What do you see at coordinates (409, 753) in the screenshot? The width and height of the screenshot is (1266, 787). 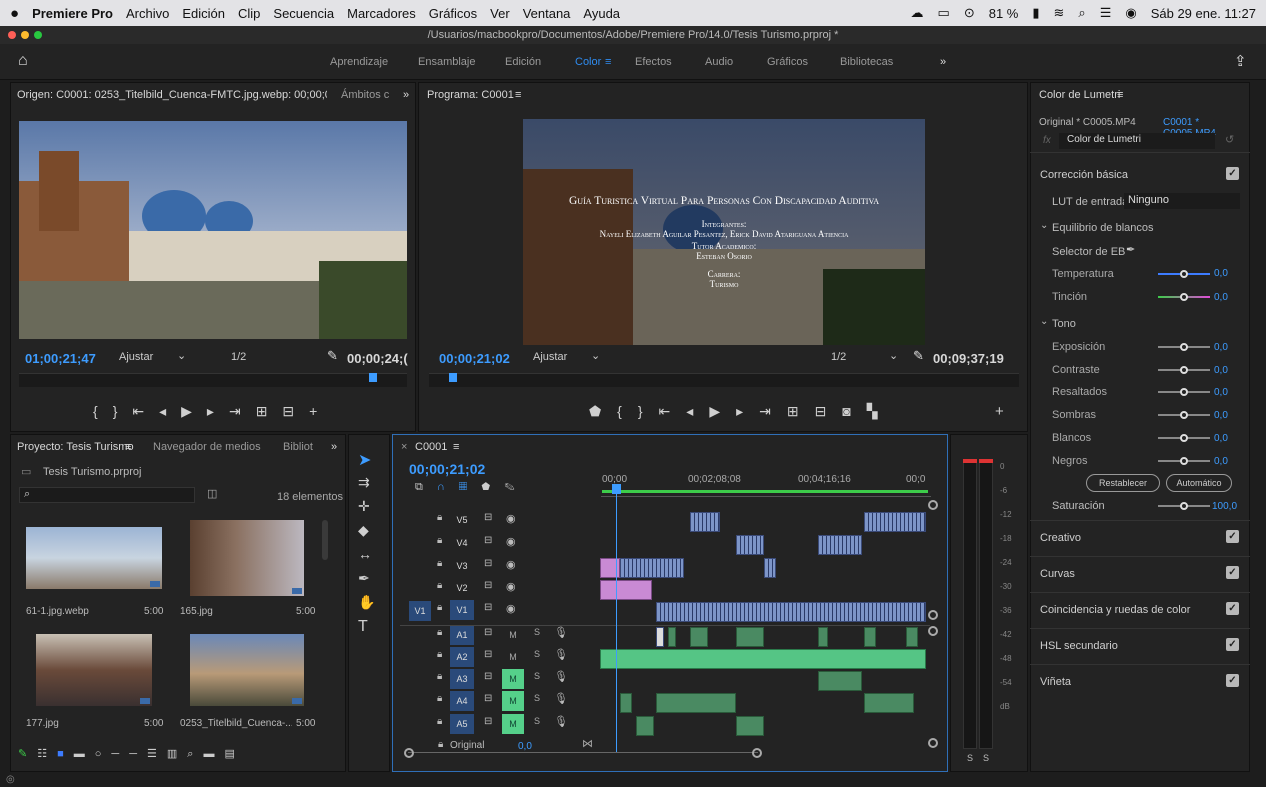 I see `hscroll-left-knob` at bounding box center [409, 753].